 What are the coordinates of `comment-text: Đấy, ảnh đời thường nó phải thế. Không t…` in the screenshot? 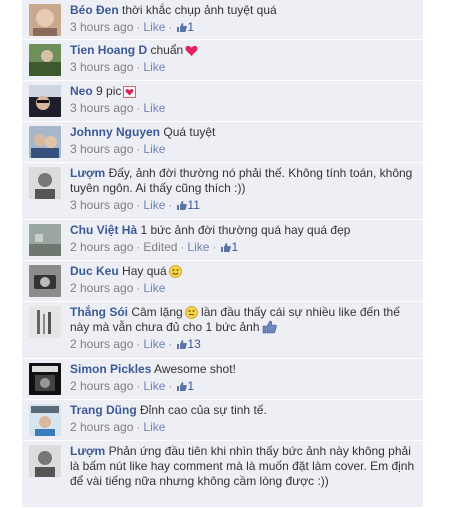 It's located at (241, 180).